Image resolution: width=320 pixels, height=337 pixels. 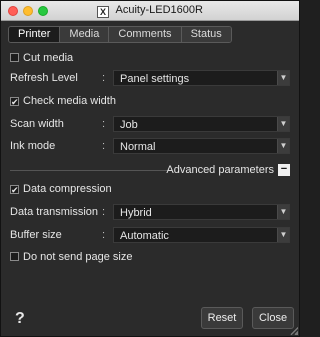 What do you see at coordinates (36, 235) in the screenshot?
I see `buffer-size-label: Buffer size` at bounding box center [36, 235].